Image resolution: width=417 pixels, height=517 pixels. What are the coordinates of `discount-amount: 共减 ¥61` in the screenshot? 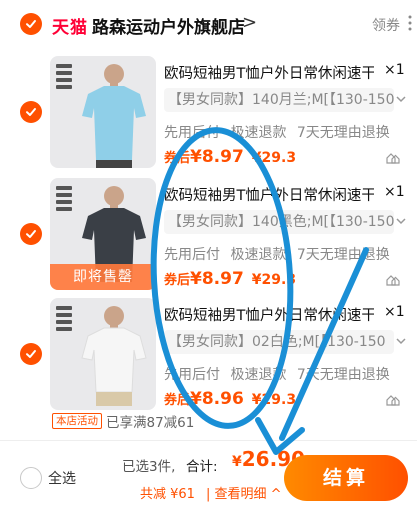 It's located at (167, 494).